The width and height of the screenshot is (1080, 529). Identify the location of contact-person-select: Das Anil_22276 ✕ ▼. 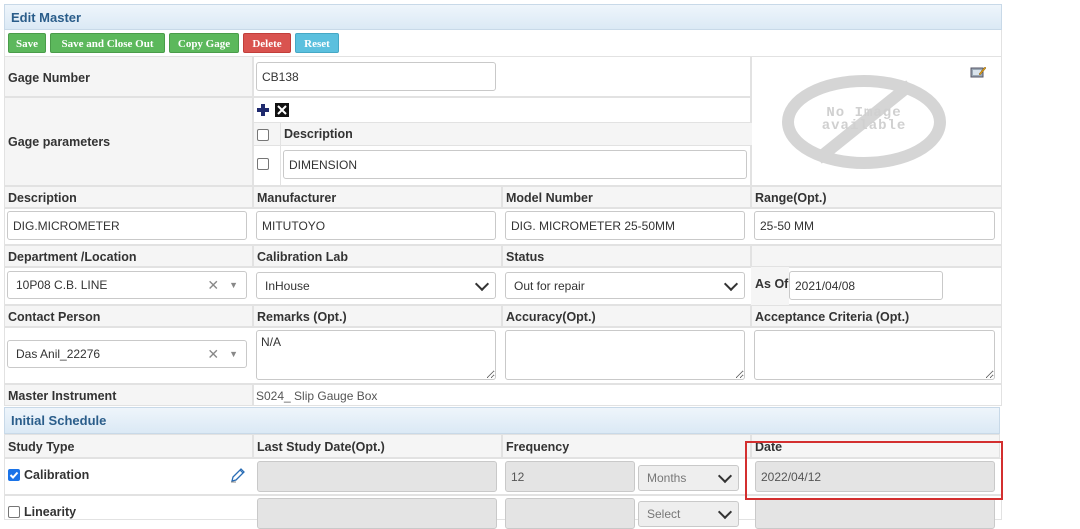
(127, 354).